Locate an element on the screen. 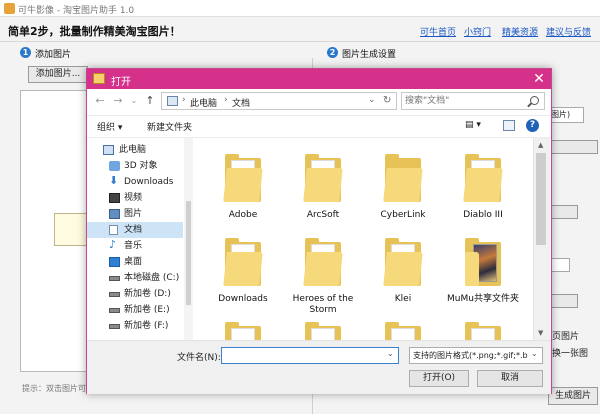 The image size is (600, 414). nav-item-label: 新加卷 (E:) is located at coordinates (147, 310).